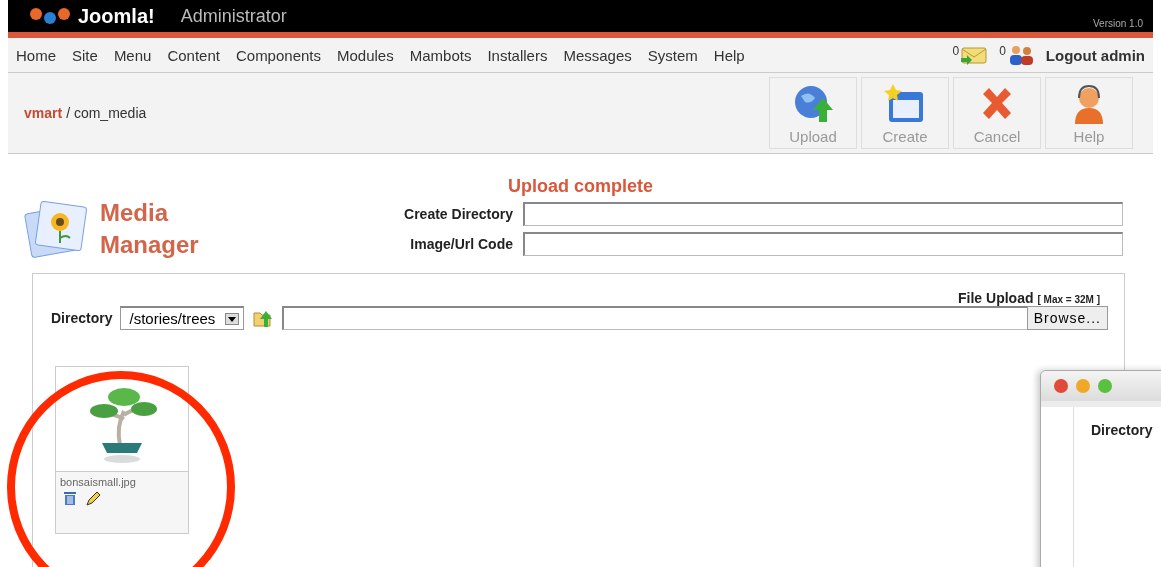 Image resolution: width=1161 pixels, height=567 pixels. Describe the element at coordinates (70, 498) in the screenshot. I see `trash-icon` at that location.